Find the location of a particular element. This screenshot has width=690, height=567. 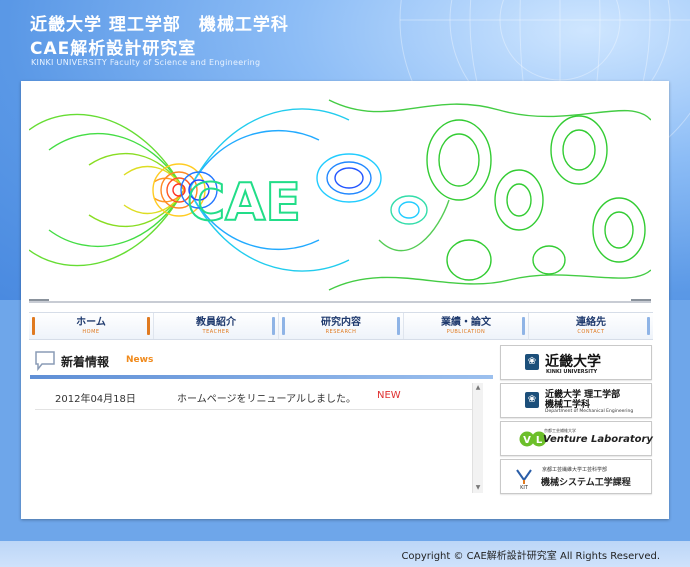

svg-text: L is located at coordinates (539, 440).